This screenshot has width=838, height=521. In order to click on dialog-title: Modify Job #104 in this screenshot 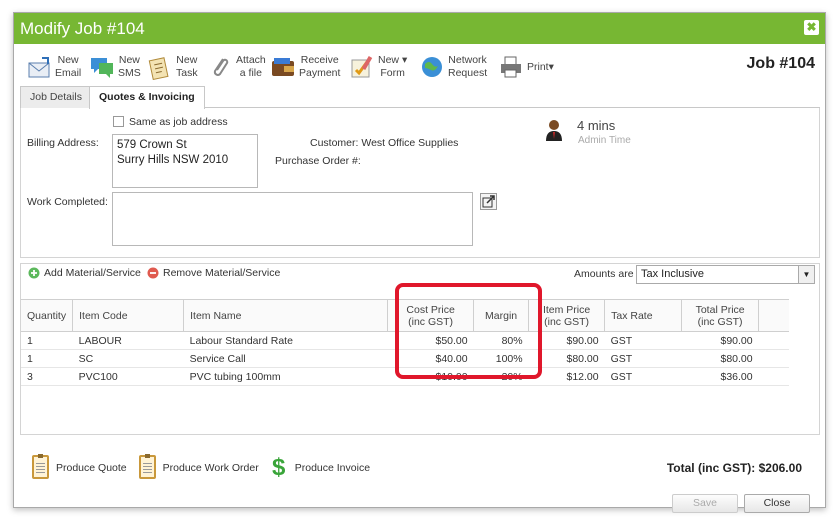, I will do `click(82, 28)`.